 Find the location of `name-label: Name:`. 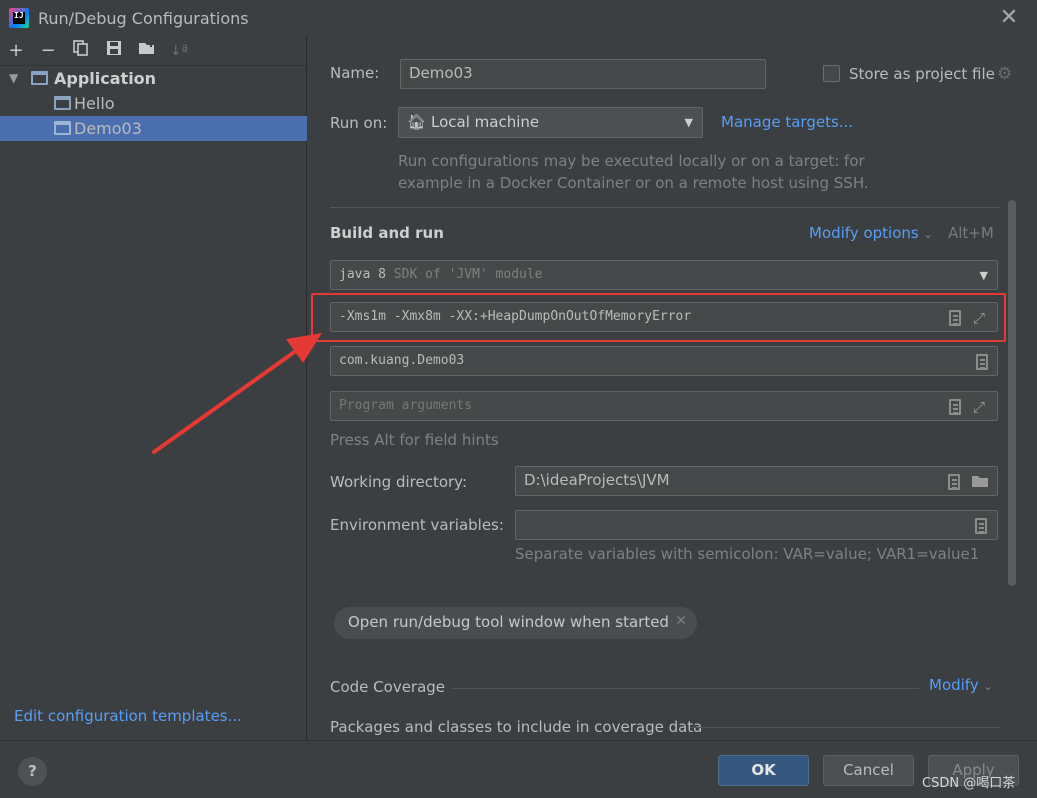

name-label: Name: is located at coordinates (355, 73).